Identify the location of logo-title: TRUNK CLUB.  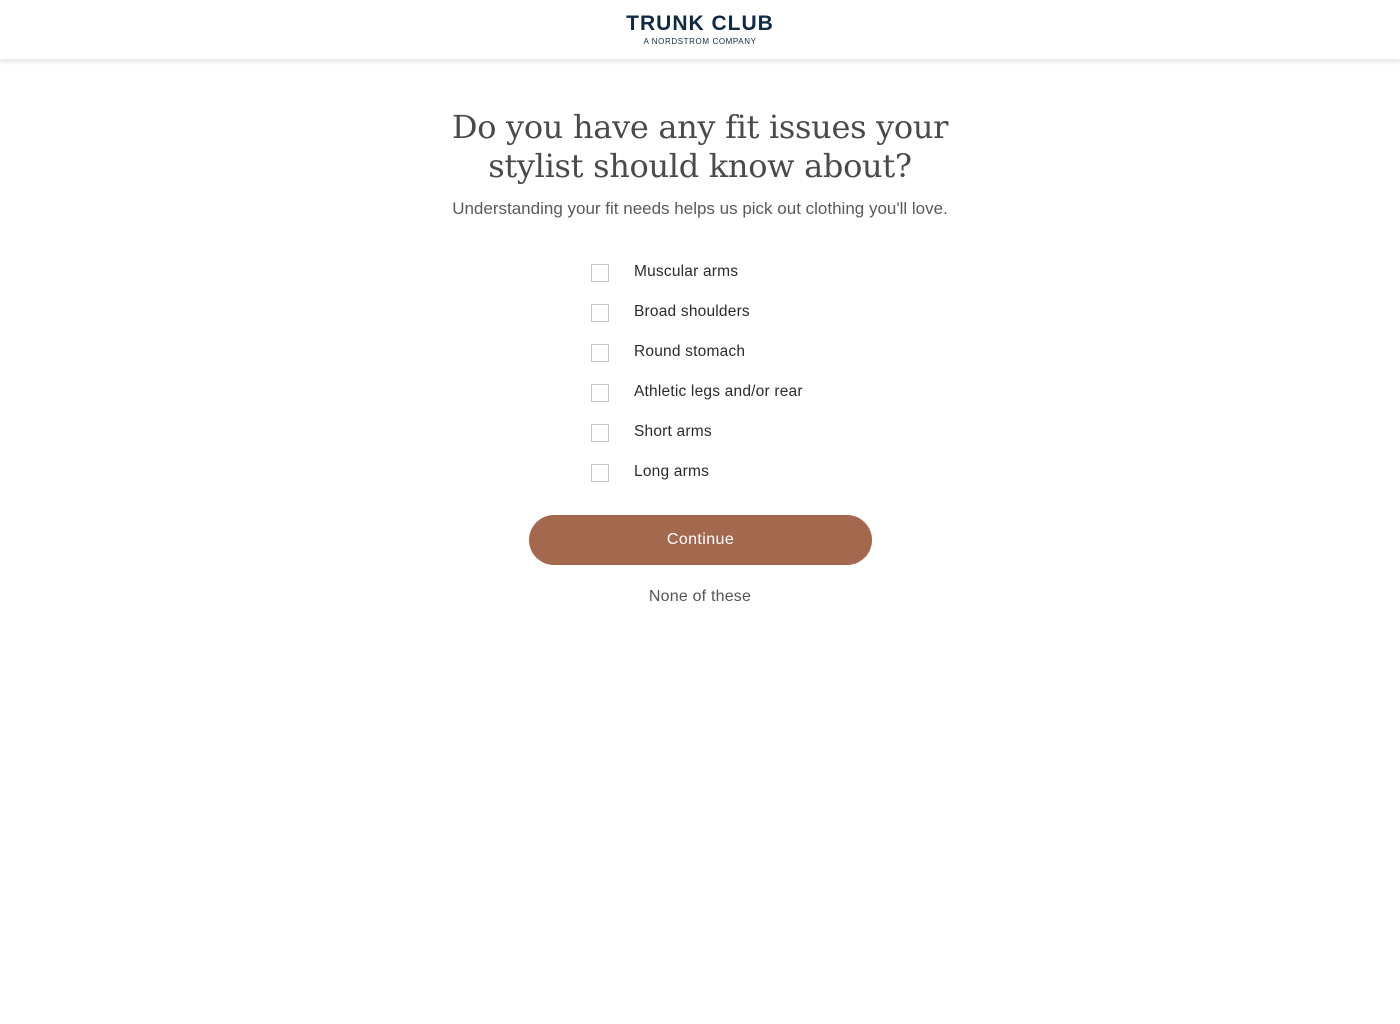
(700, 23).